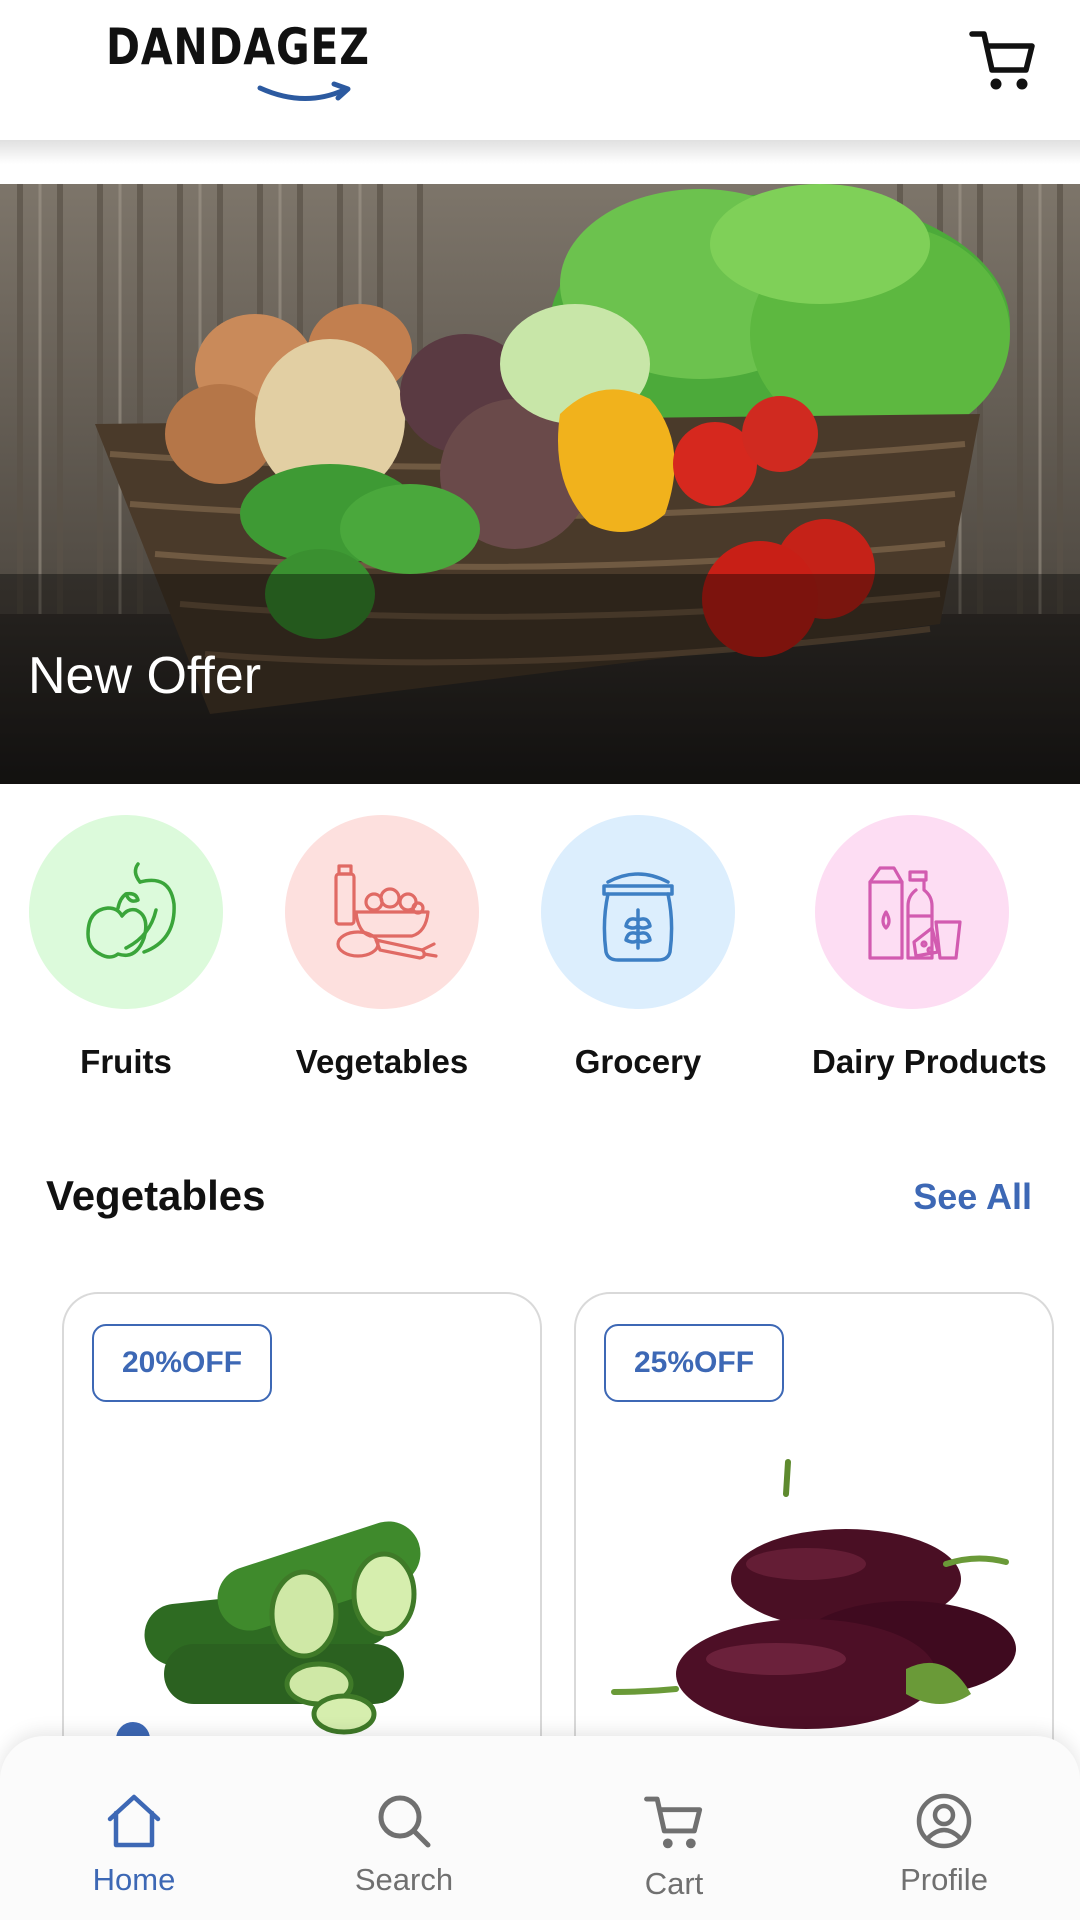  What do you see at coordinates (382, 1061) in the screenshot?
I see `category-vegetables-label: Vegetables` at bounding box center [382, 1061].